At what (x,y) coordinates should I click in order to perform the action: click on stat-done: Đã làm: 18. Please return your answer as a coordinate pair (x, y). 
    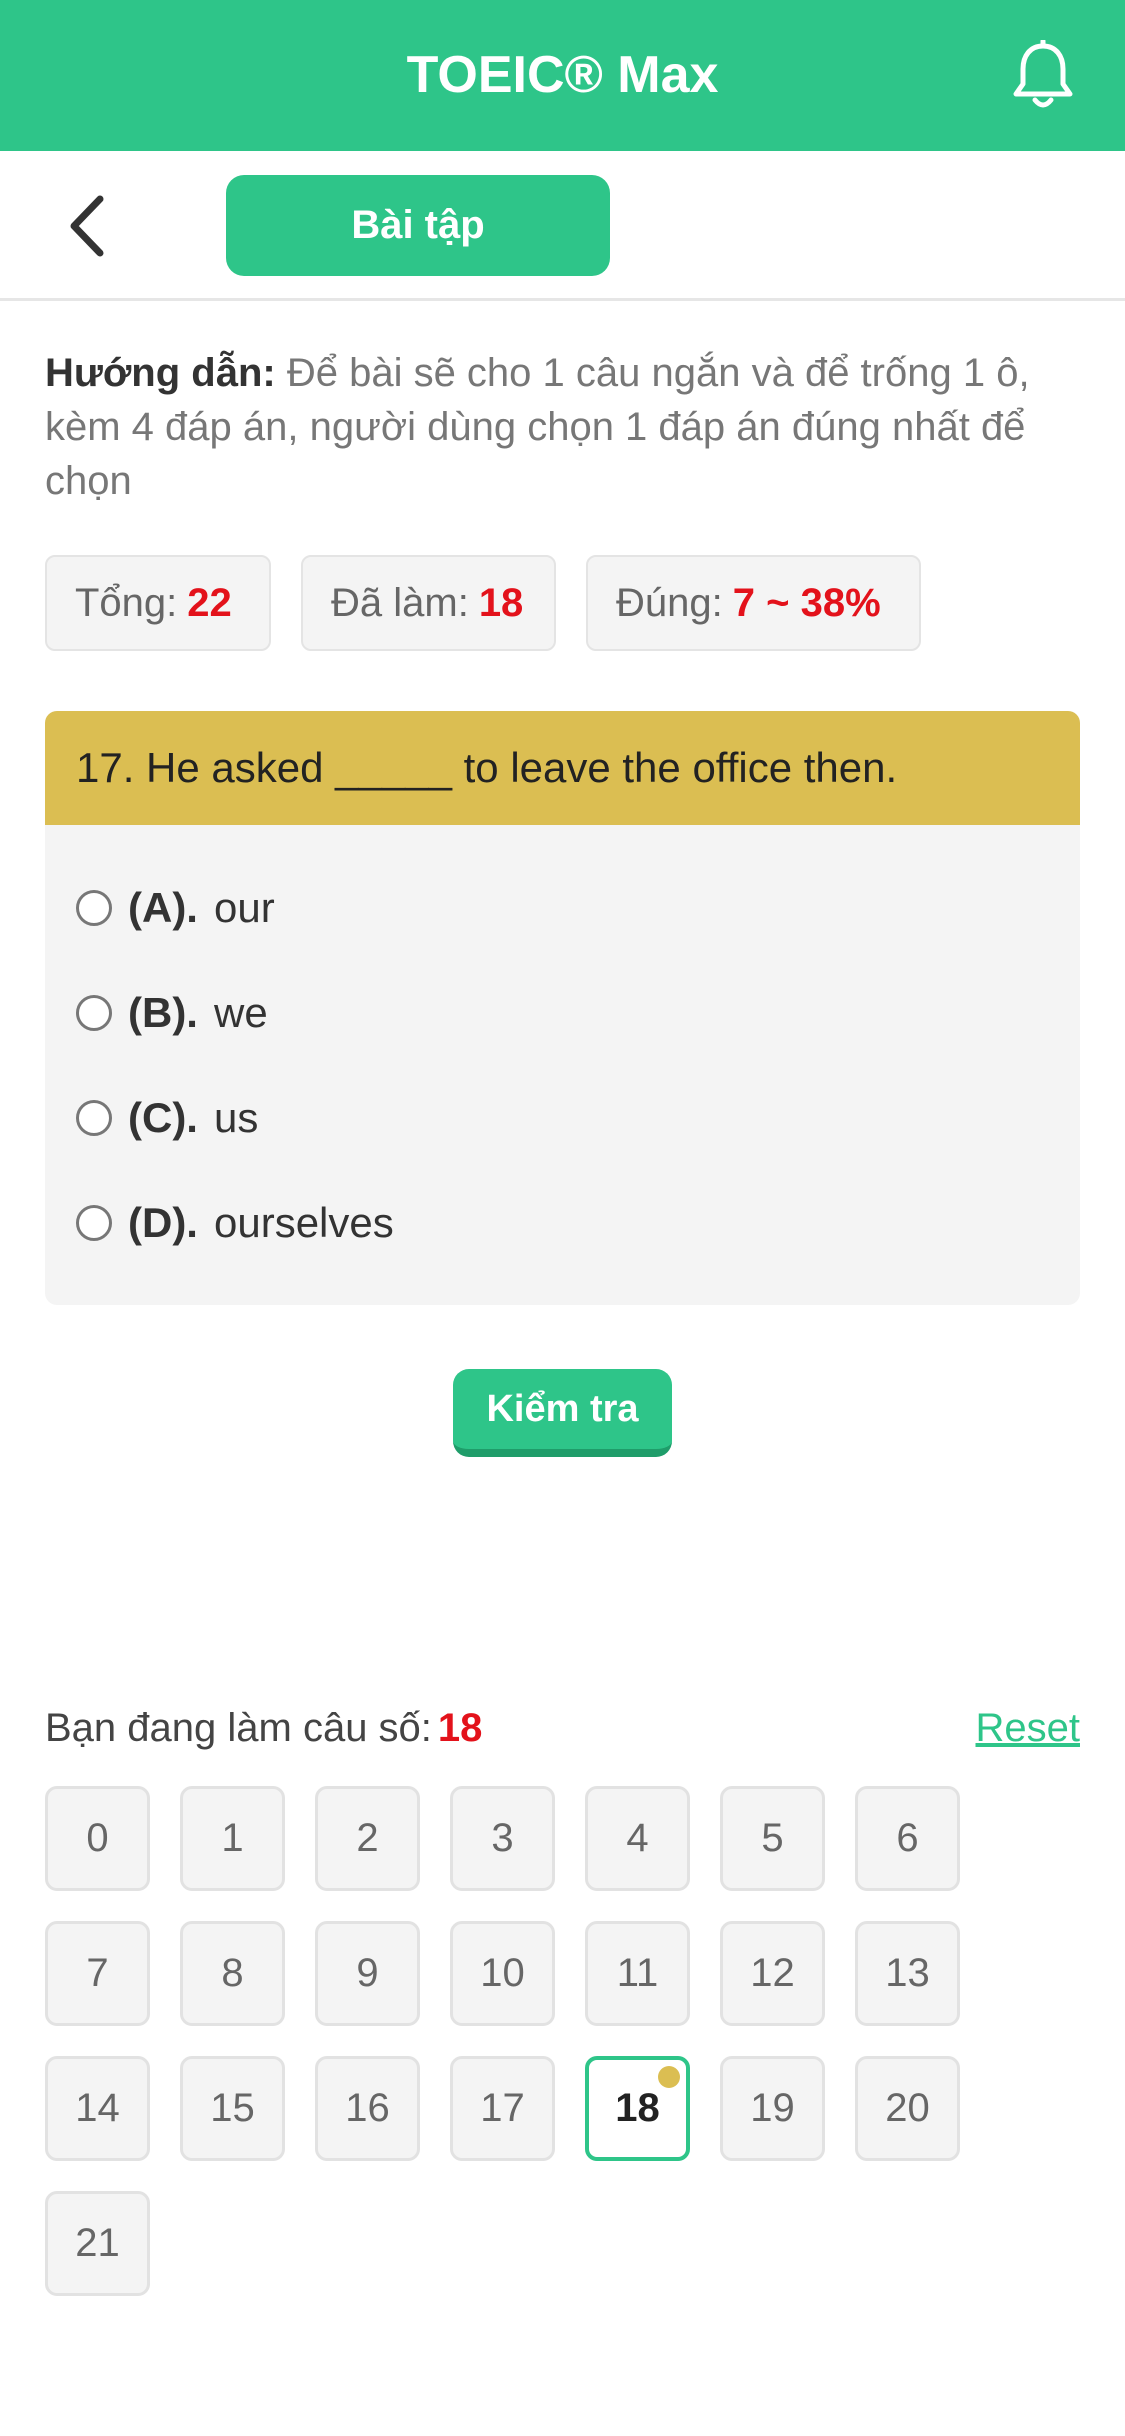
    Looking at the image, I should click on (428, 603).